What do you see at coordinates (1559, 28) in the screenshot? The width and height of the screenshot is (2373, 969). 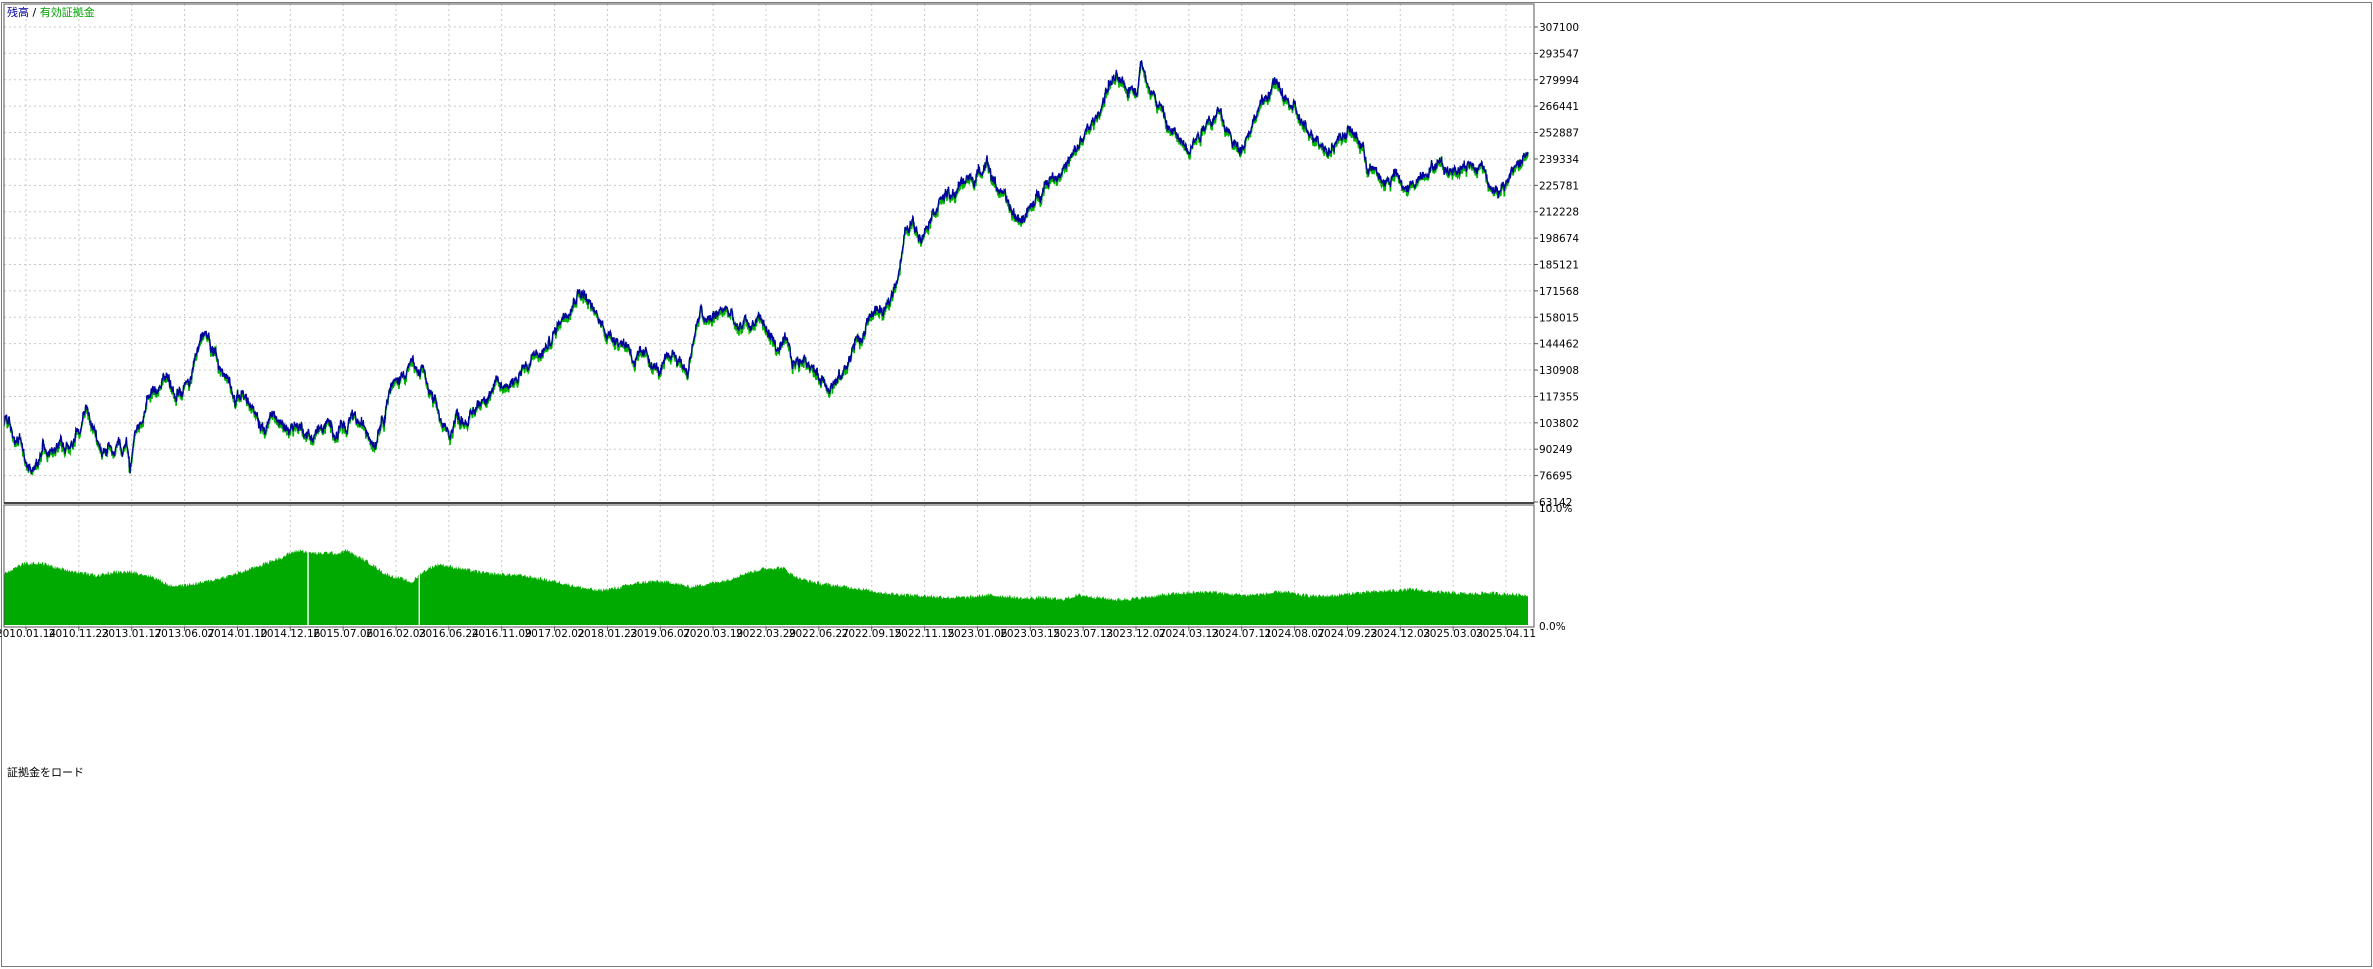 I see `y-tick-label: 307100` at bounding box center [1559, 28].